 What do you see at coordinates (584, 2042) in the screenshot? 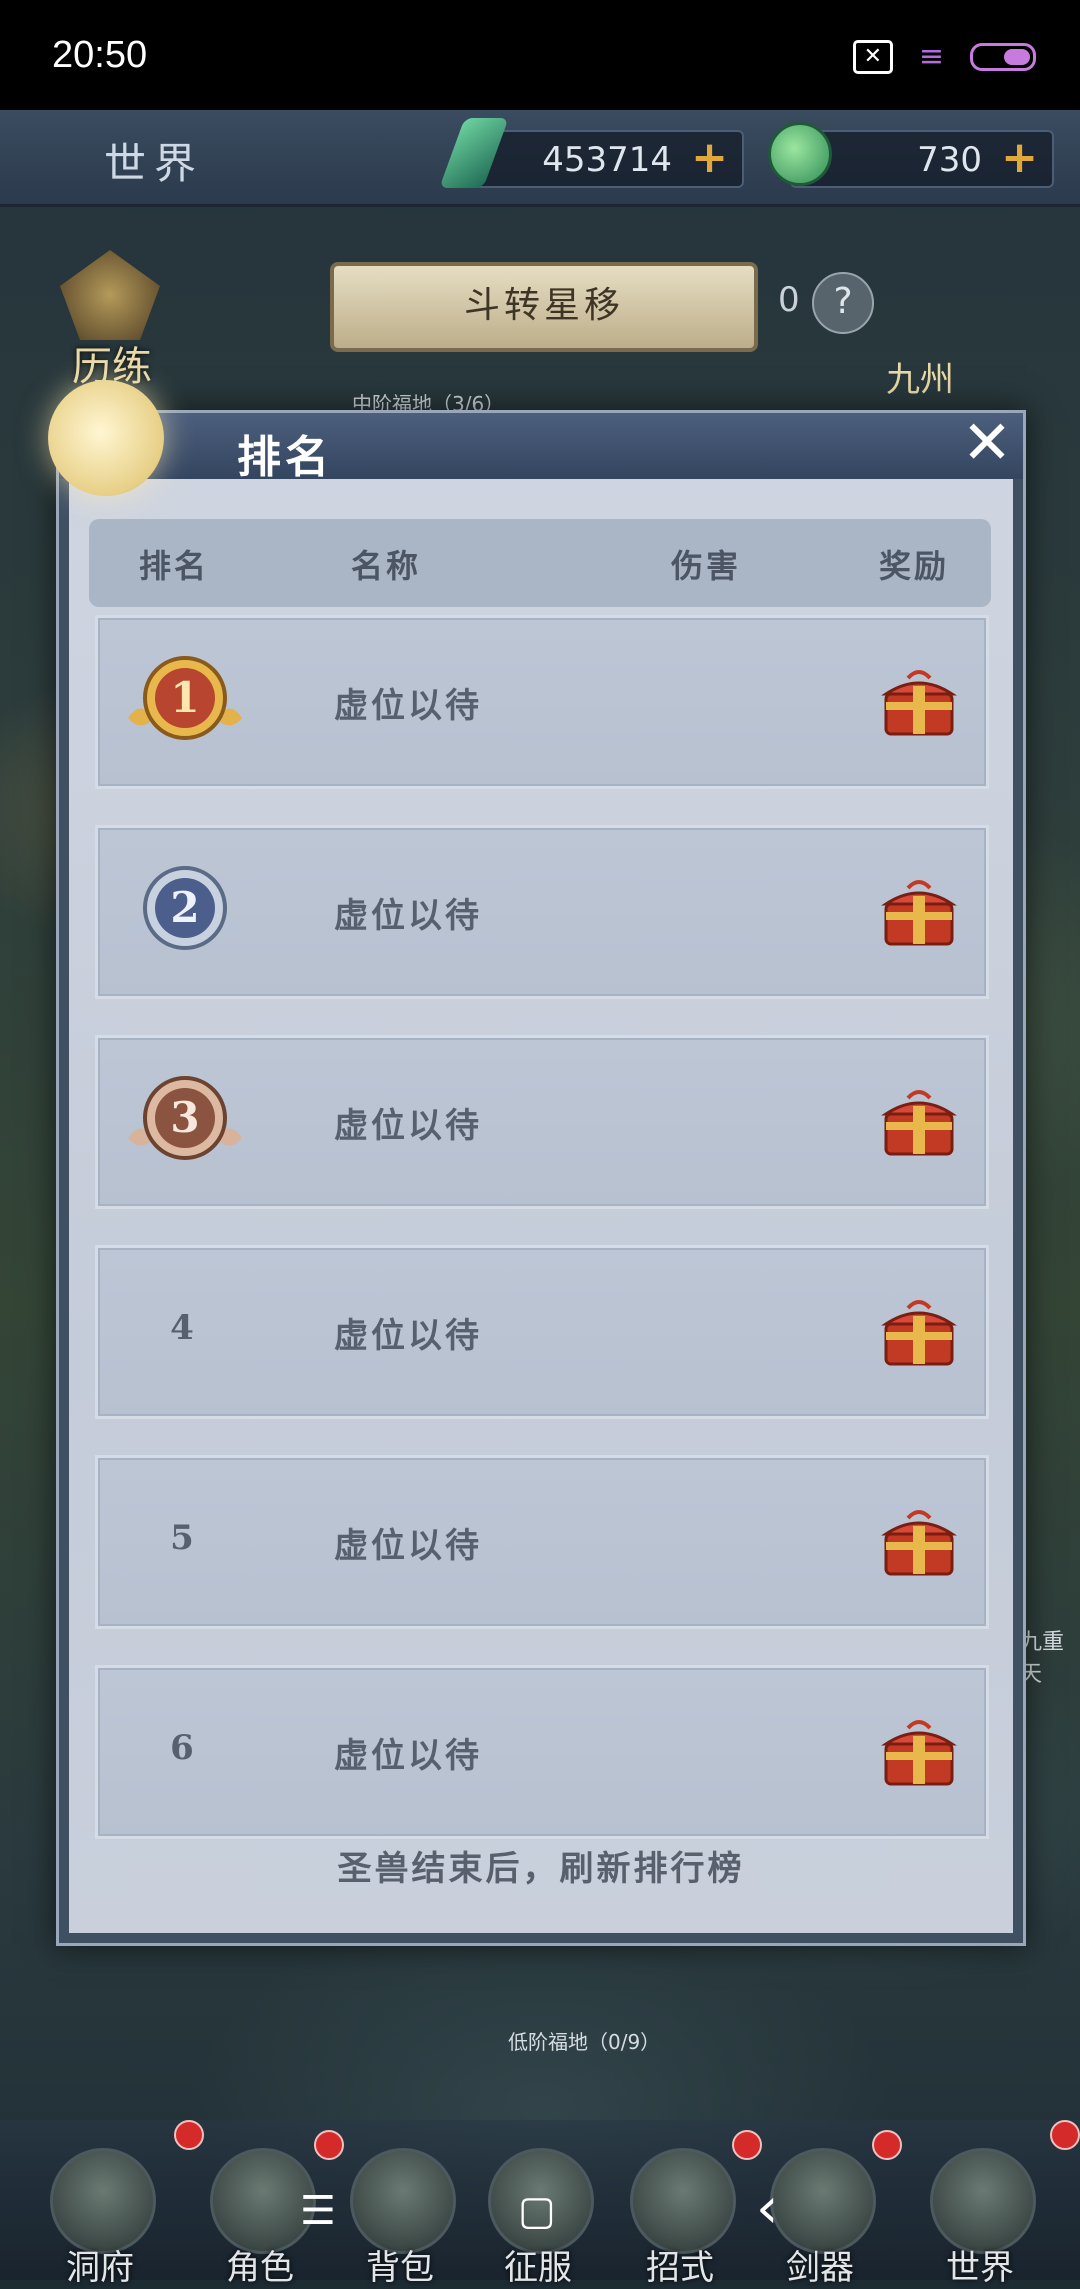
I see `low-land-label: 低阶福地（0/9）` at bounding box center [584, 2042].